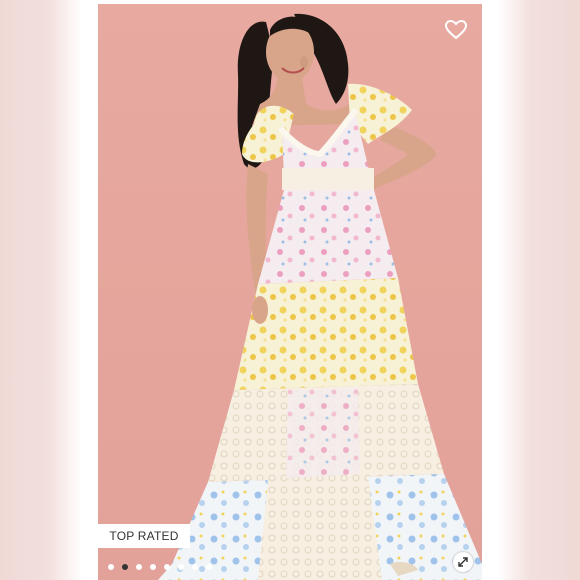 The image size is (580, 580). I want to click on heart-icon, so click(456, 29).